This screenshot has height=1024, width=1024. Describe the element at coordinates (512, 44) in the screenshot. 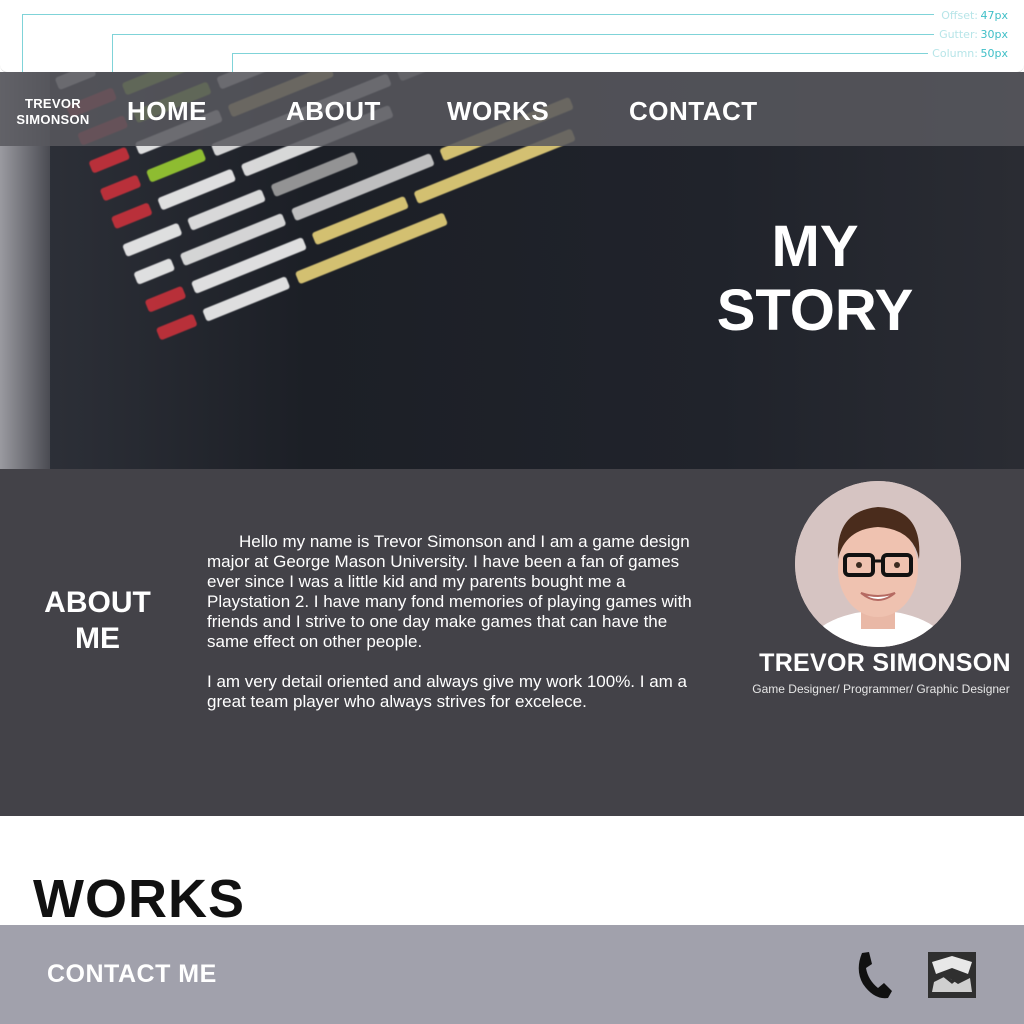

I see `grid-spec-overlay: Offset: 47px Gutter: 30px Column: 50px` at that location.